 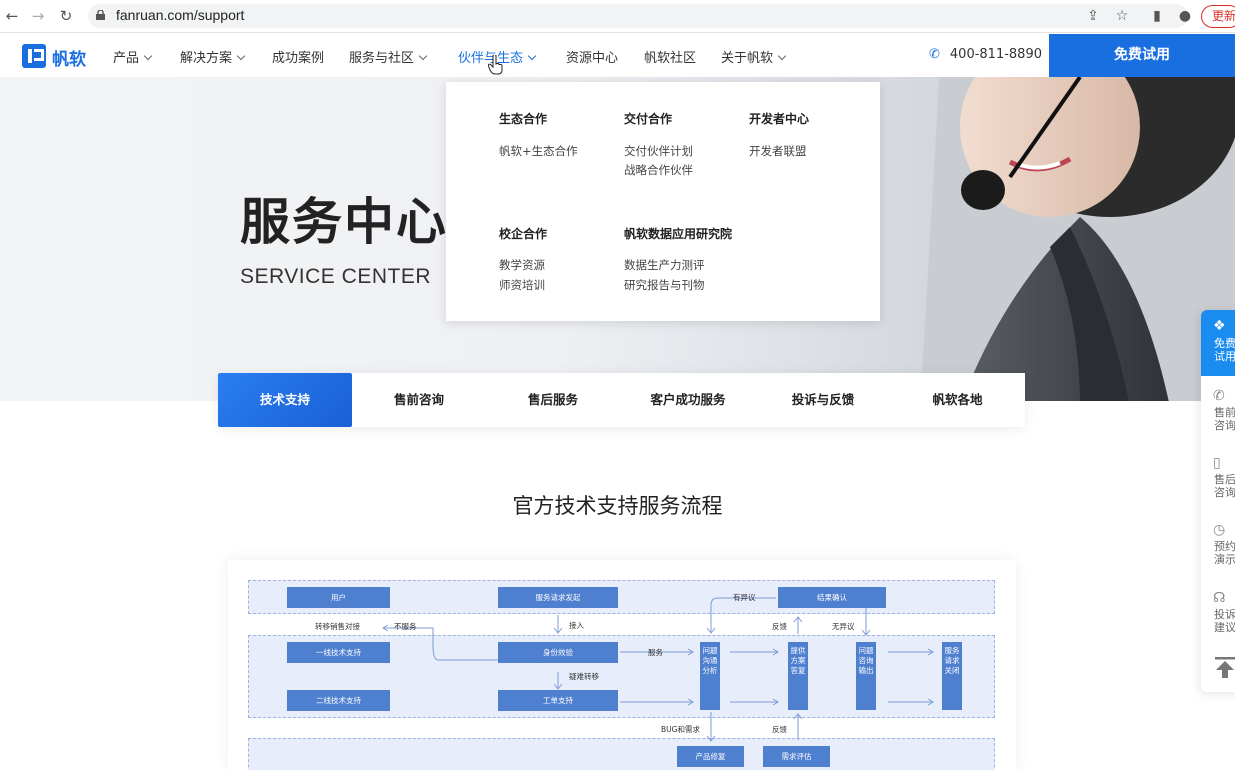 What do you see at coordinates (1218, 423) in the screenshot?
I see `float-presales: ✆ 售前咨询` at bounding box center [1218, 423].